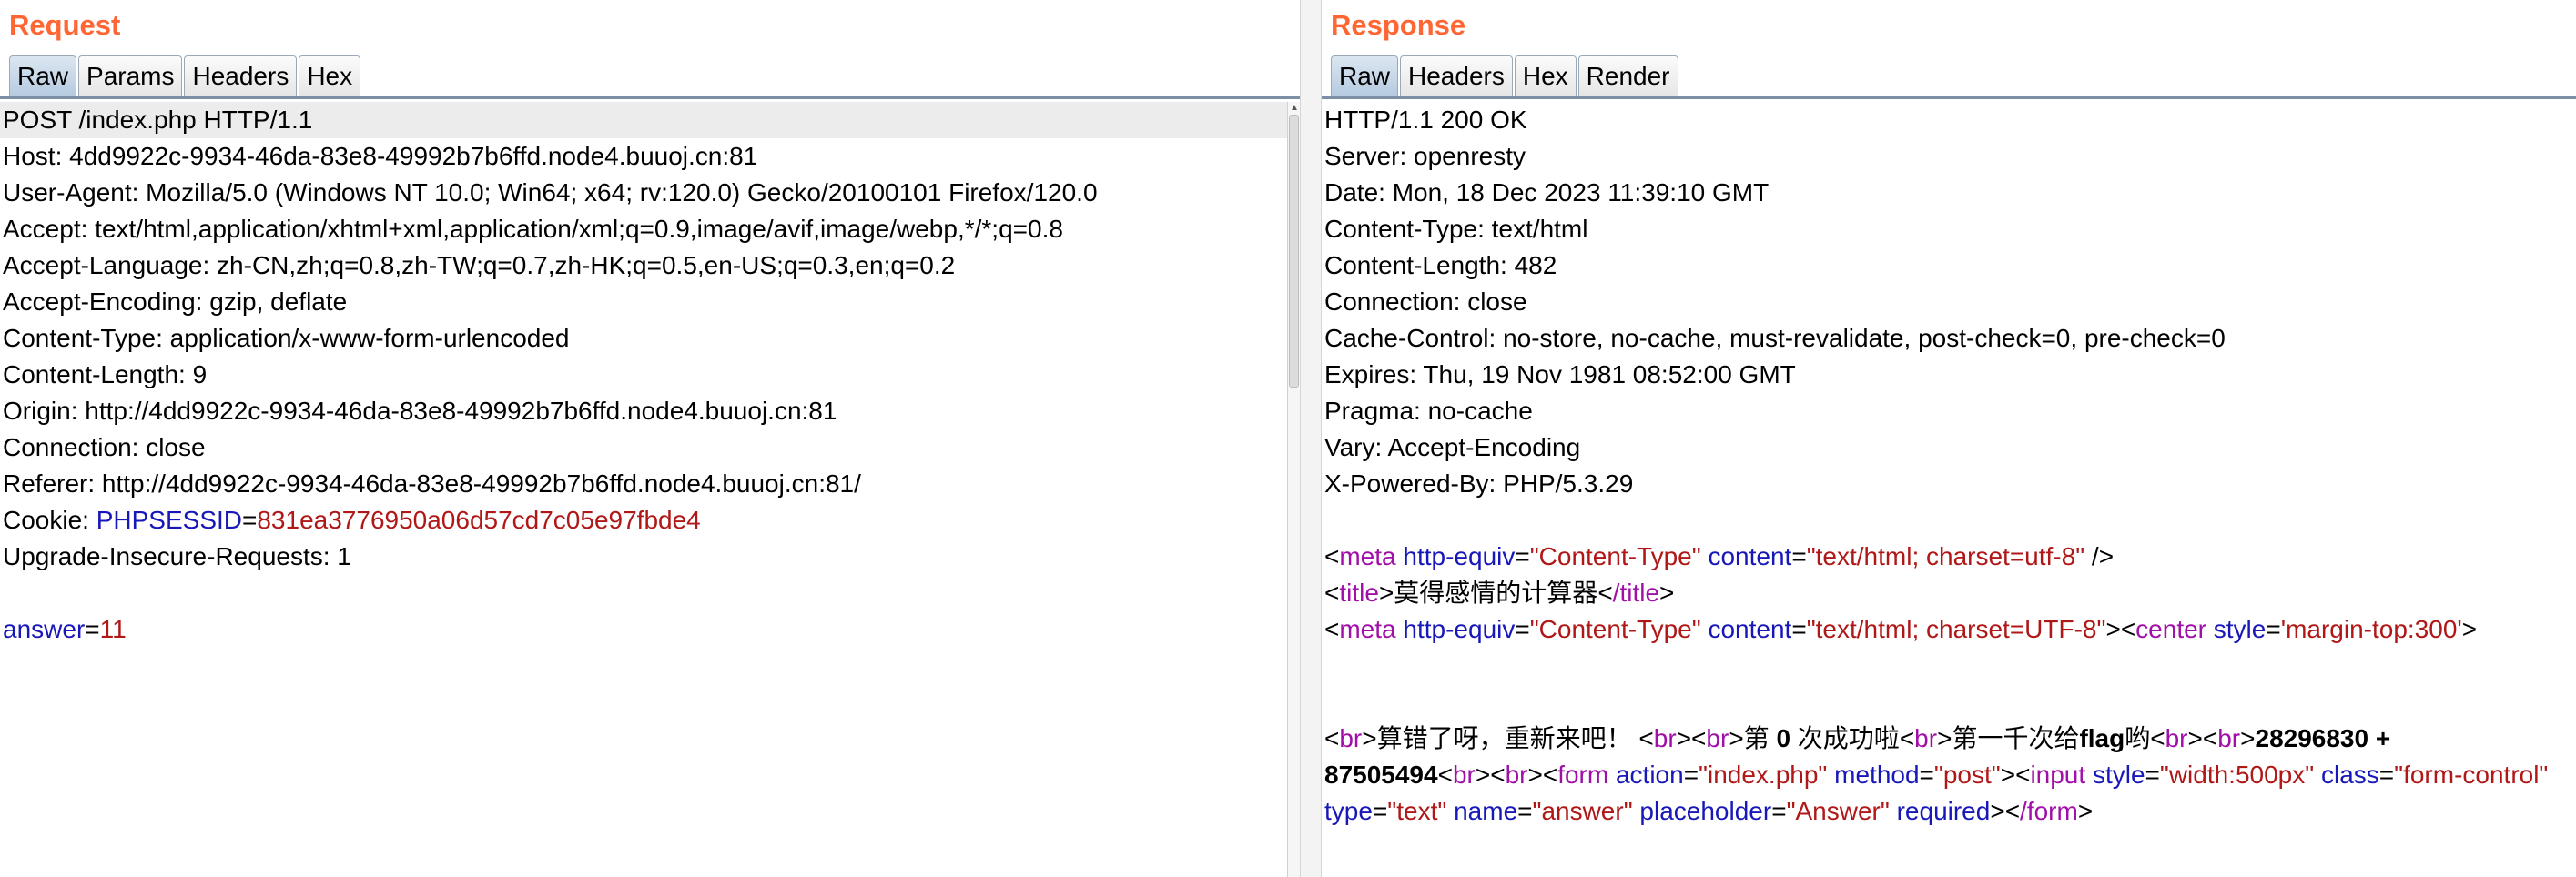 The image size is (2576, 877). Describe the element at coordinates (2138, 738) in the screenshot. I see `code-token: 哟` at that location.